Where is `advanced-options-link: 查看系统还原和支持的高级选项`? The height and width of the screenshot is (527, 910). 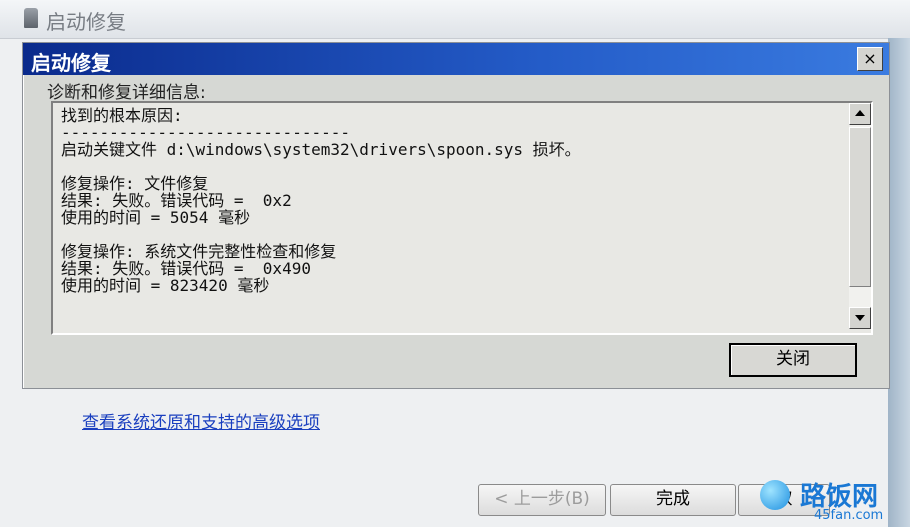
advanced-options-link: 查看系统还原和支持的高级选项 is located at coordinates (201, 420).